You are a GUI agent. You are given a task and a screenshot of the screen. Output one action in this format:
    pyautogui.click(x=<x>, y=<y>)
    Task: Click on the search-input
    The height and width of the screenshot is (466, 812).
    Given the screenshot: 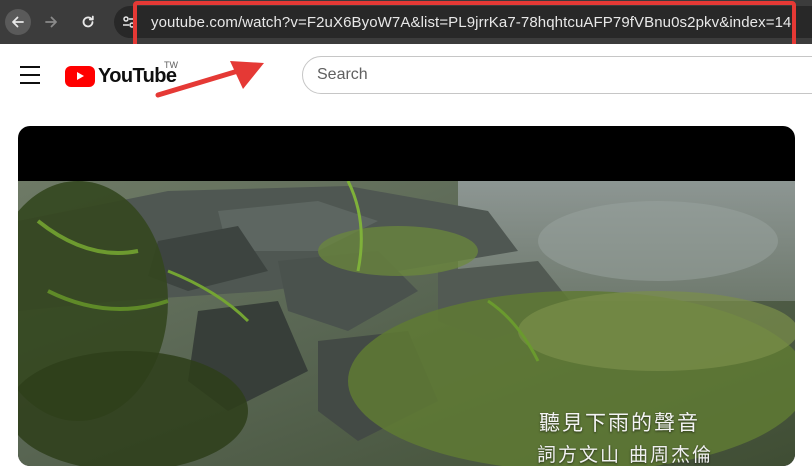 What is the action you would take?
    pyautogui.click(x=557, y=75)
    